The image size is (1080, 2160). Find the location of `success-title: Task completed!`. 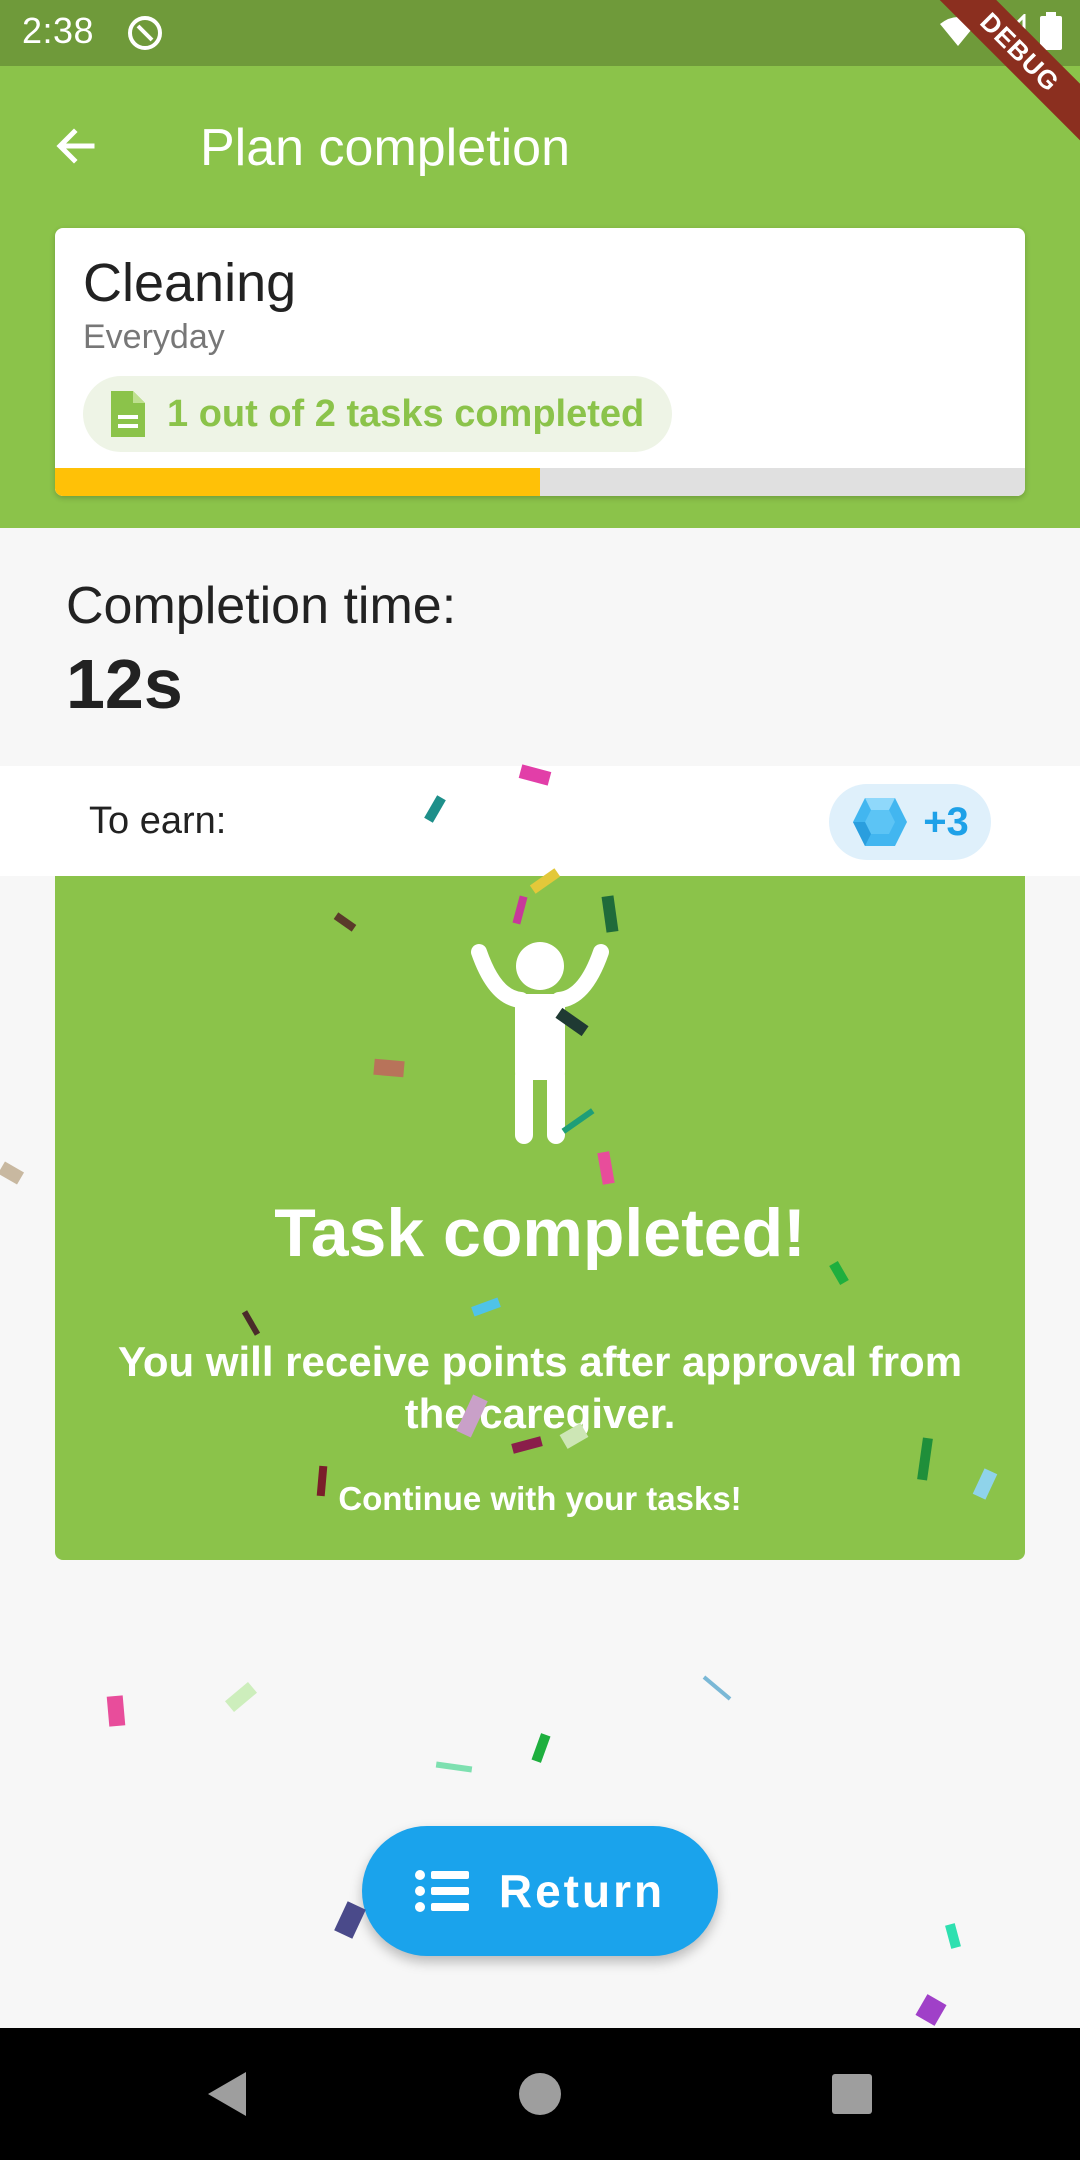

success-title: Task completed! is located at coordinates (540, 1233).